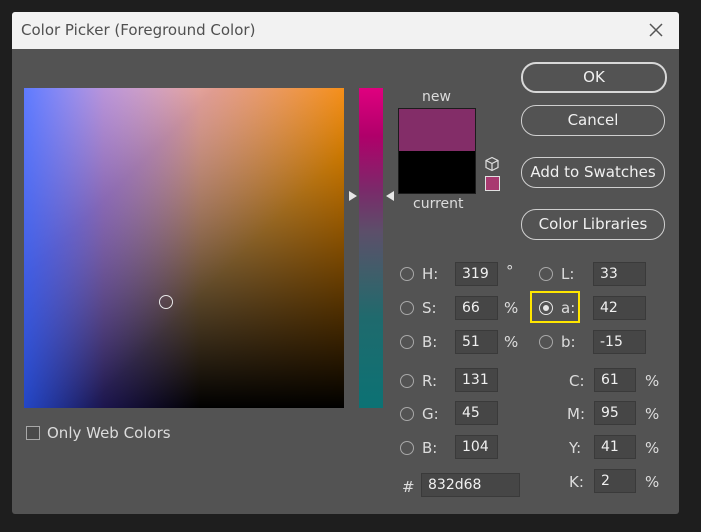 This screenshot has height=532, width=701. What do you see at coordinates (408, 487) in the screenshot?
I see `hex-label: #` at bounding box center [408, 487].